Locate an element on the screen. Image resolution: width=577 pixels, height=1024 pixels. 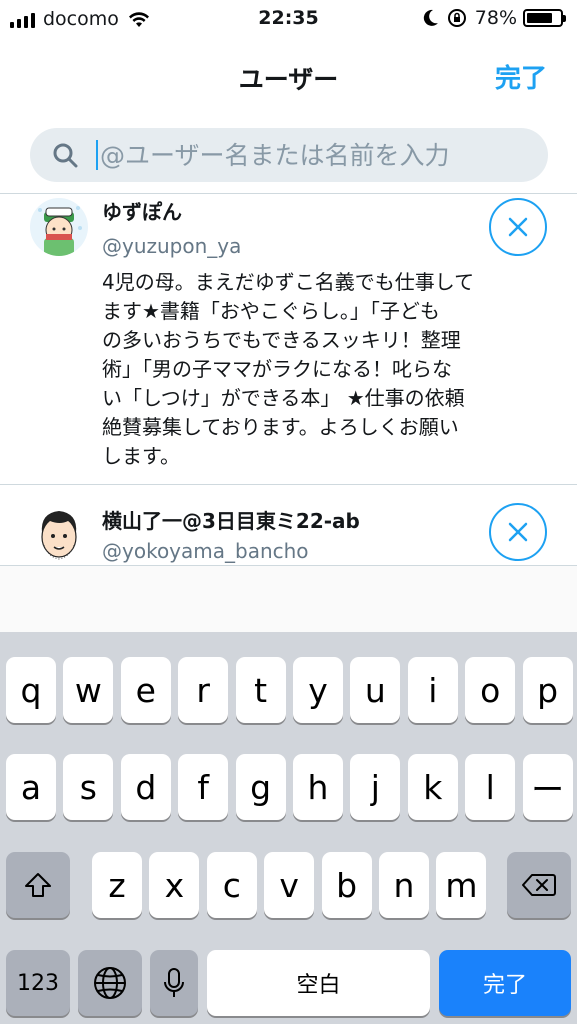
status-bar: docomo 22:35 78% is located at coordinates (288, 19).